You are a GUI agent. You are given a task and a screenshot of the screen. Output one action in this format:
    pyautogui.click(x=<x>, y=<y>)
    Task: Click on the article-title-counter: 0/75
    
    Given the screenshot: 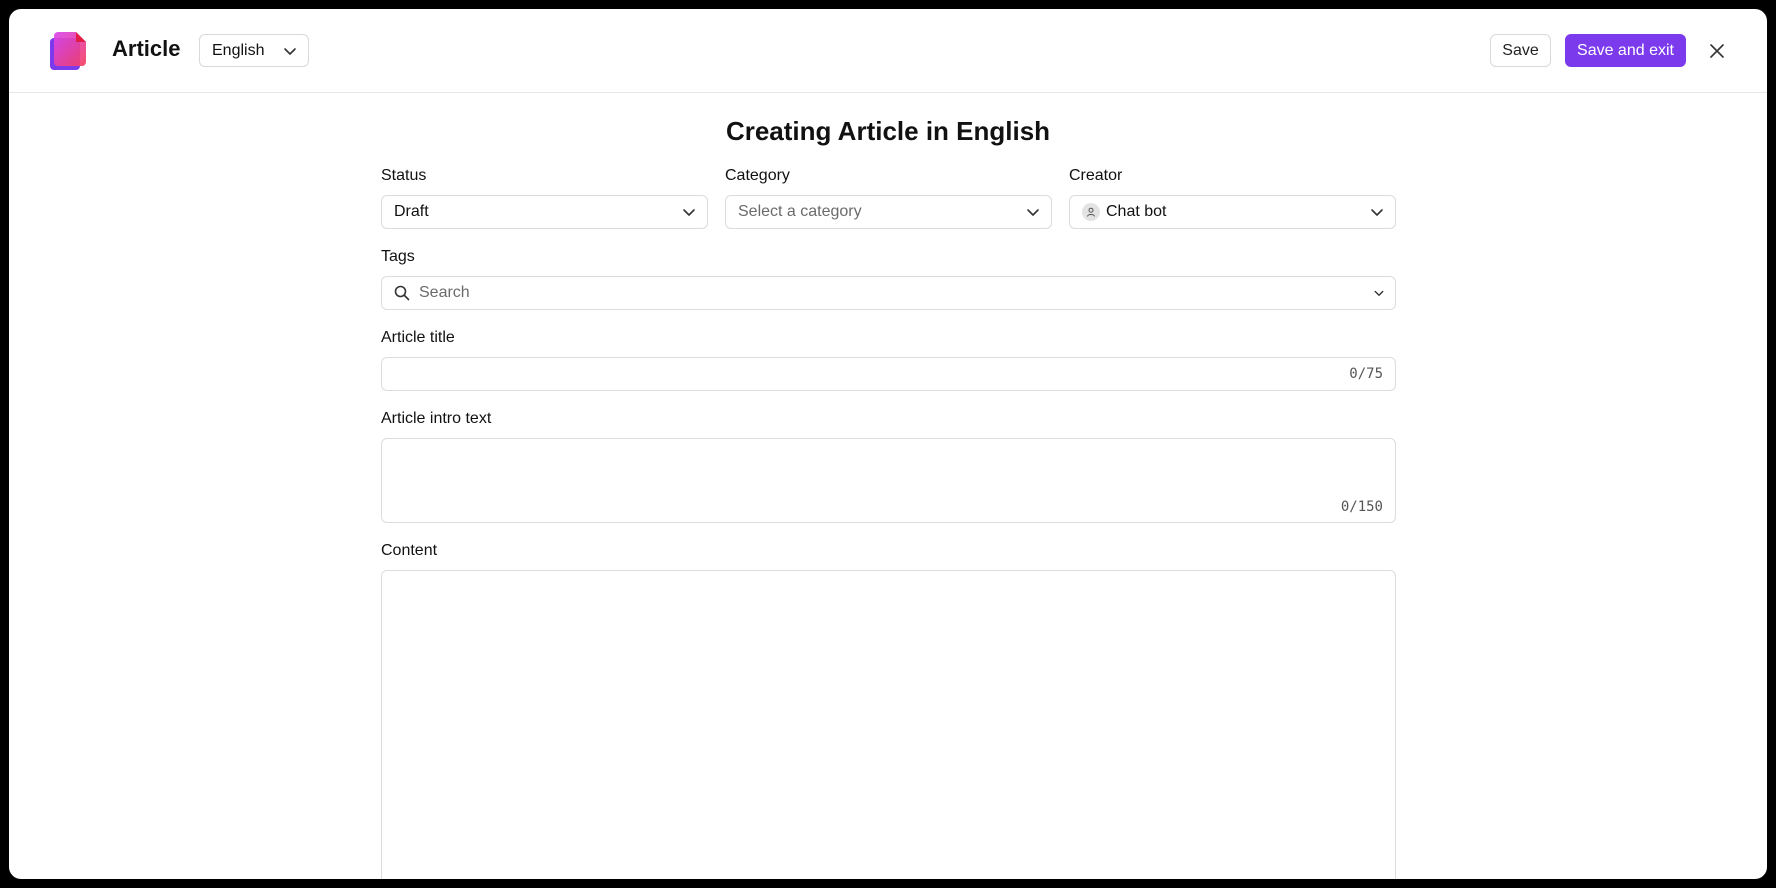 What is the action you would take?
    pyautogui.click(x=1366, y=374)
    